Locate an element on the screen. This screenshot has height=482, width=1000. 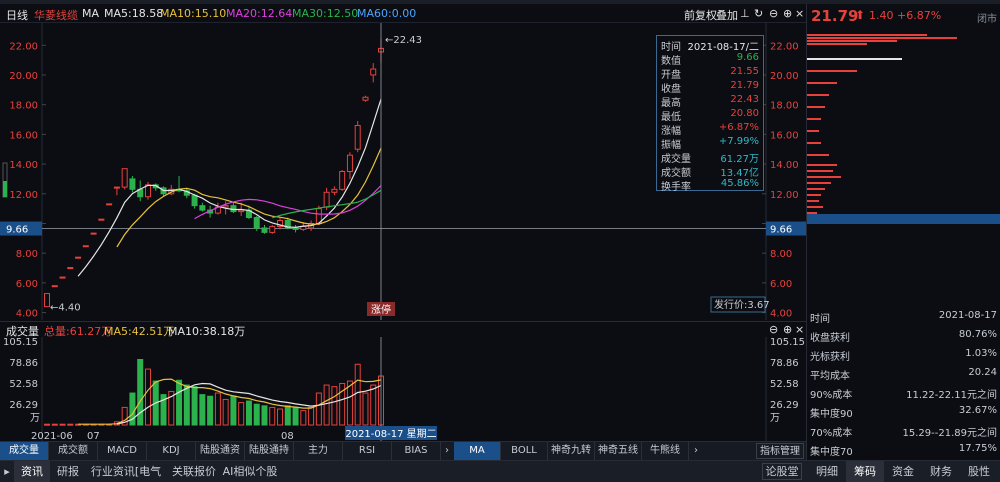
footer-tab-1: 研报 is located at coordinates (68, 471).